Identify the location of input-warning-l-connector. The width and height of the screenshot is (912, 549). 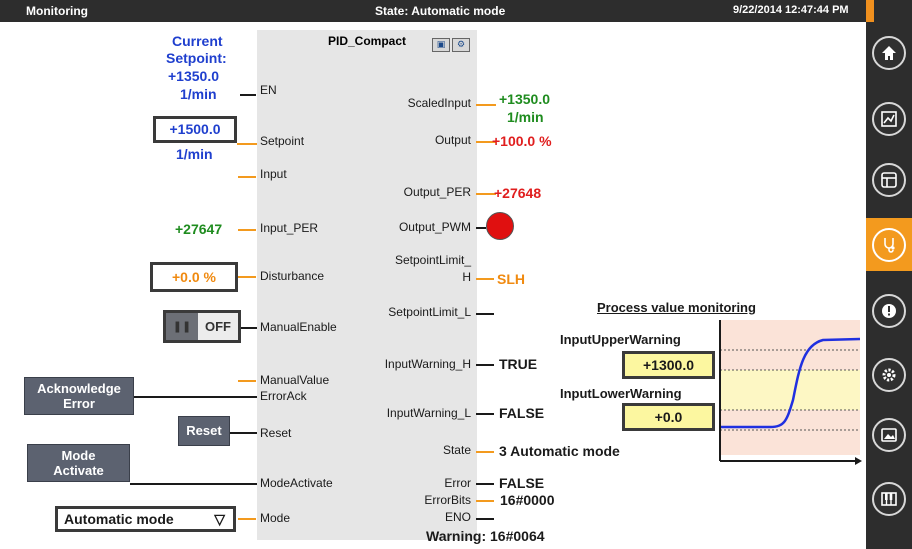
(485, 414).